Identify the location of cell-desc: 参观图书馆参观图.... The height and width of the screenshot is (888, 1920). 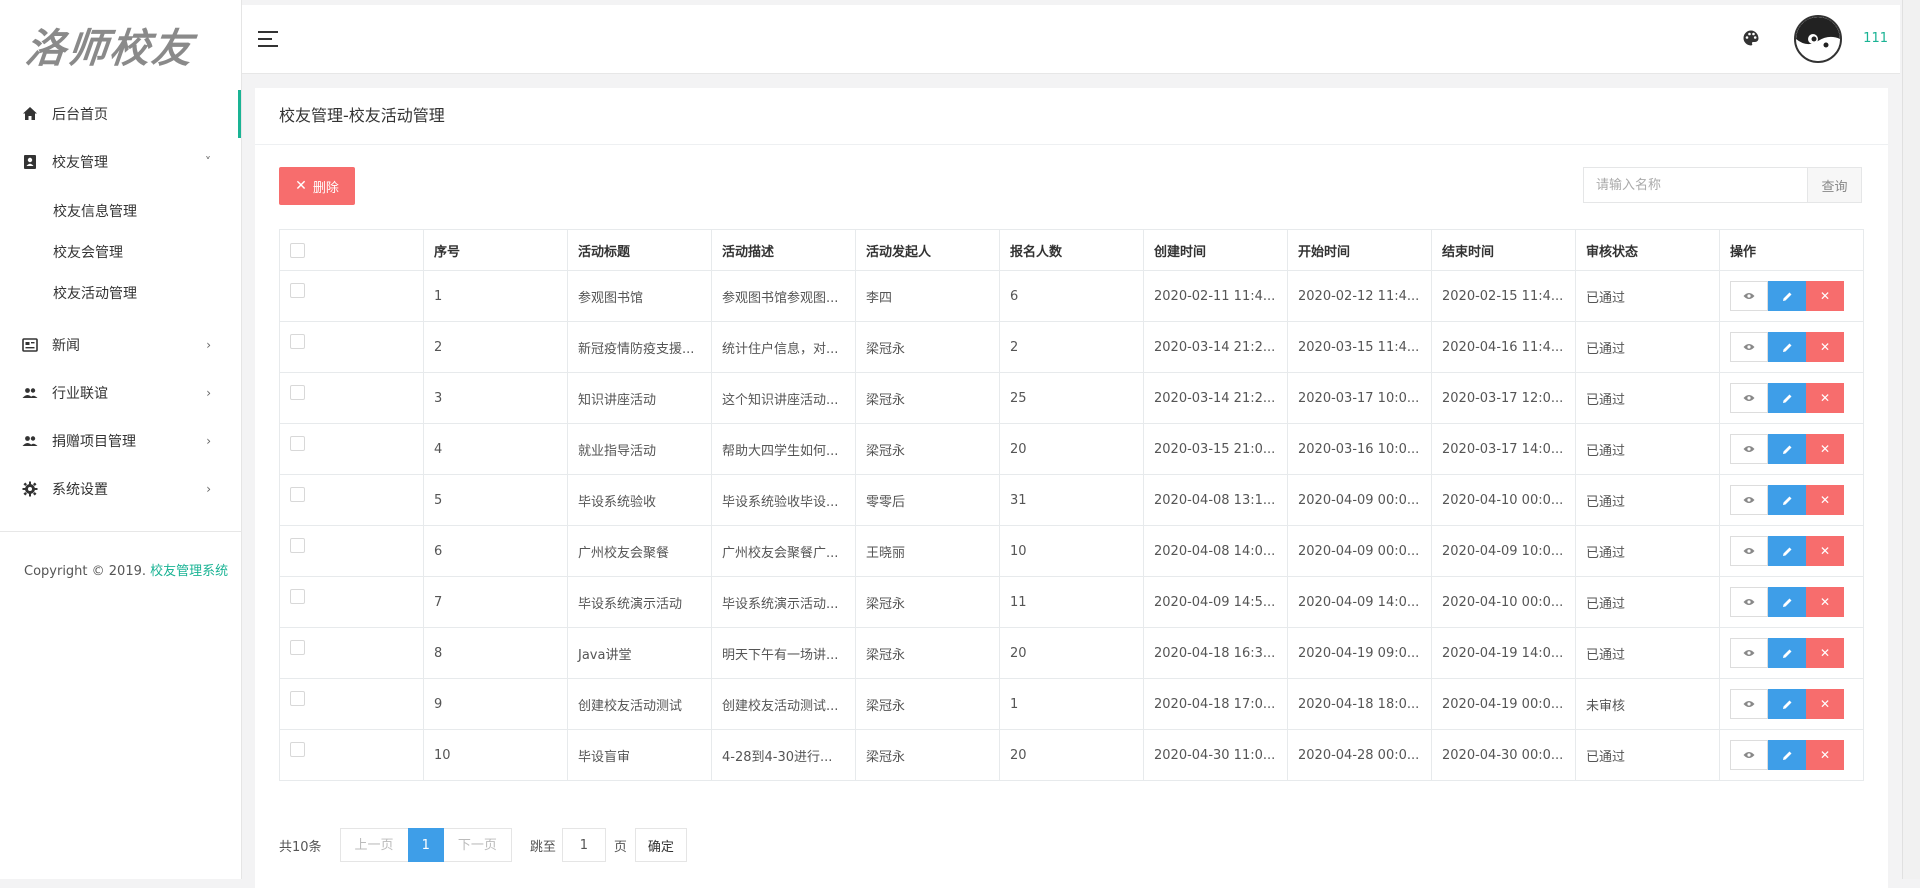
(783, 296).